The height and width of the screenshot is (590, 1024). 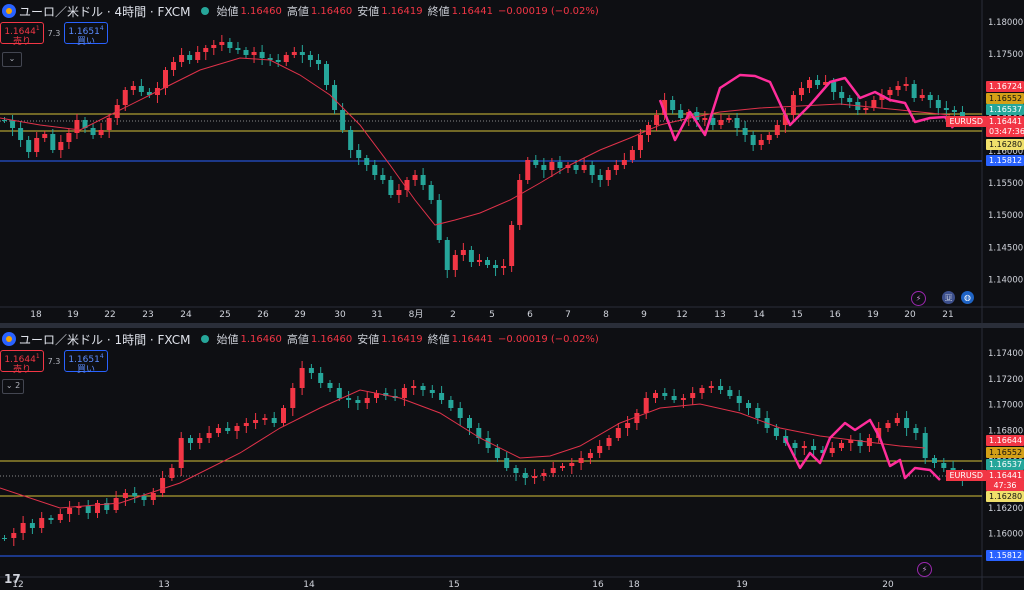 What do you see at coordinates (796, 315) in the screenshot?
I see `time-tick-label: 15` at bounding box center [796, 315].